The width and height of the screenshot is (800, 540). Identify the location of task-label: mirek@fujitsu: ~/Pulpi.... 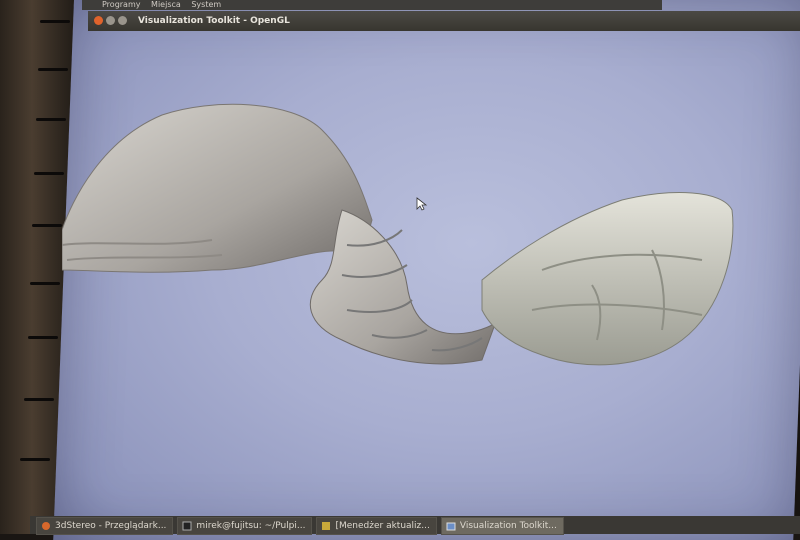
(251, 526).